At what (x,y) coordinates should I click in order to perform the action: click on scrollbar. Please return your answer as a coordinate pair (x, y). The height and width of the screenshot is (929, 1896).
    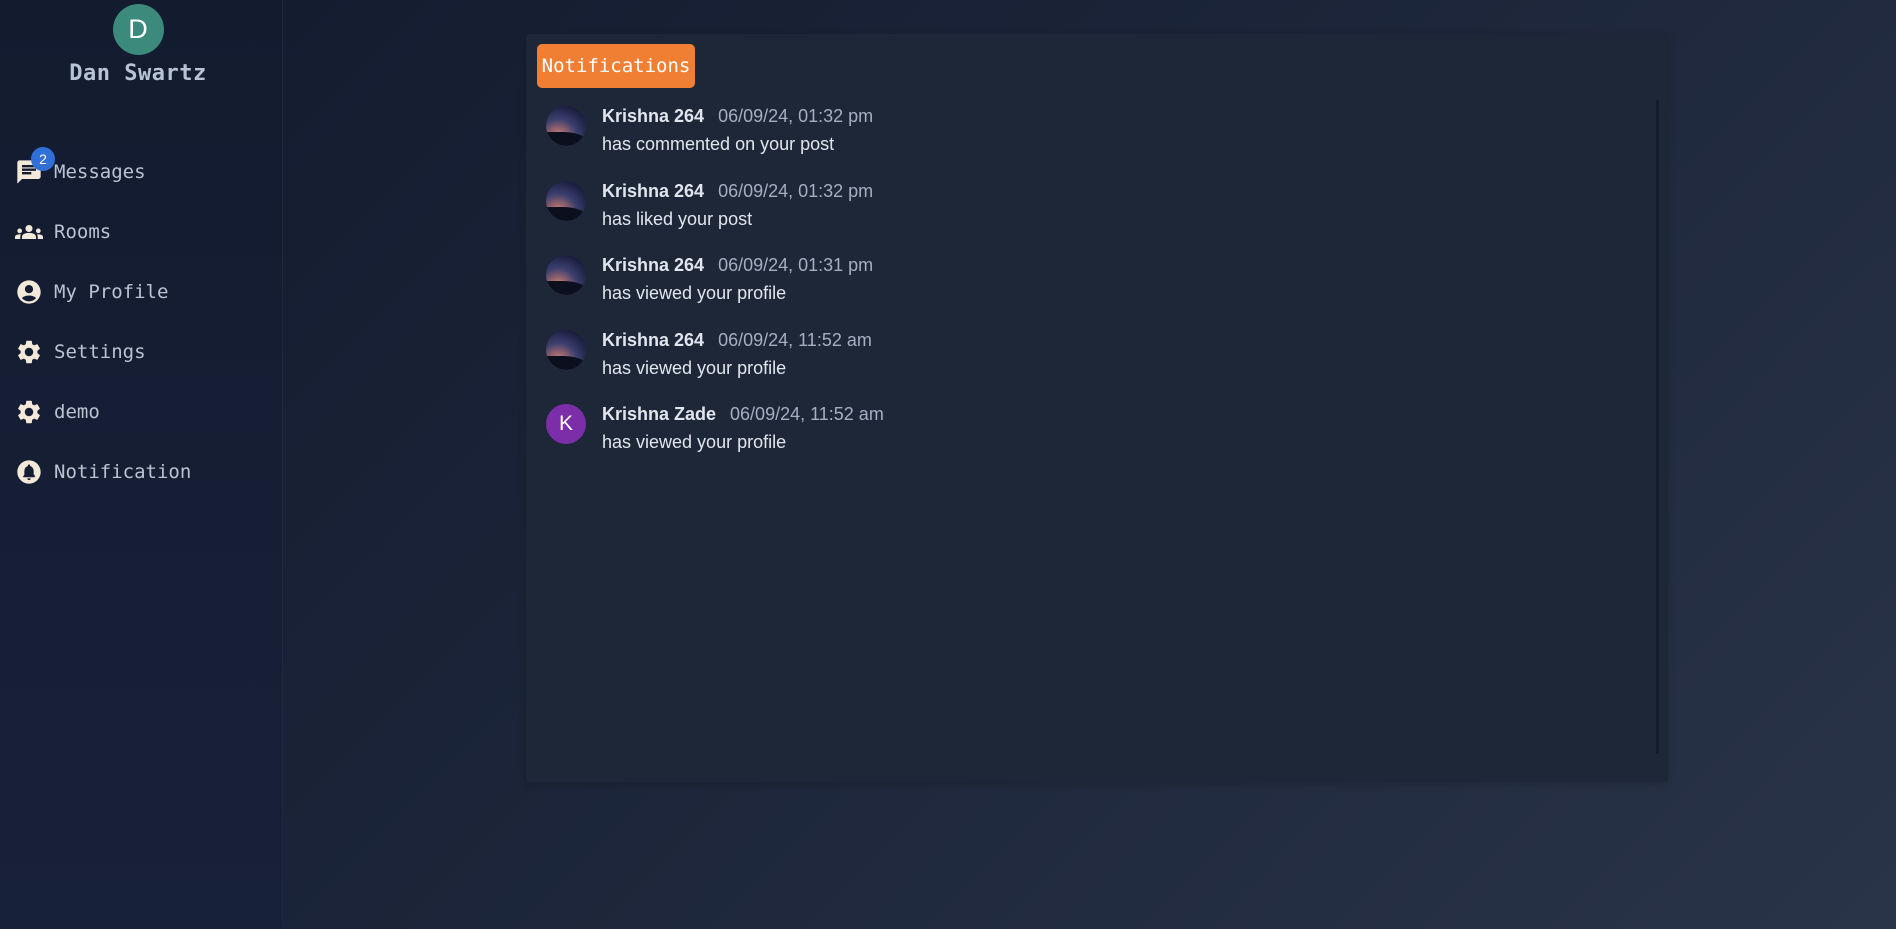
    Looking at the image, I should click on (1657, 427).